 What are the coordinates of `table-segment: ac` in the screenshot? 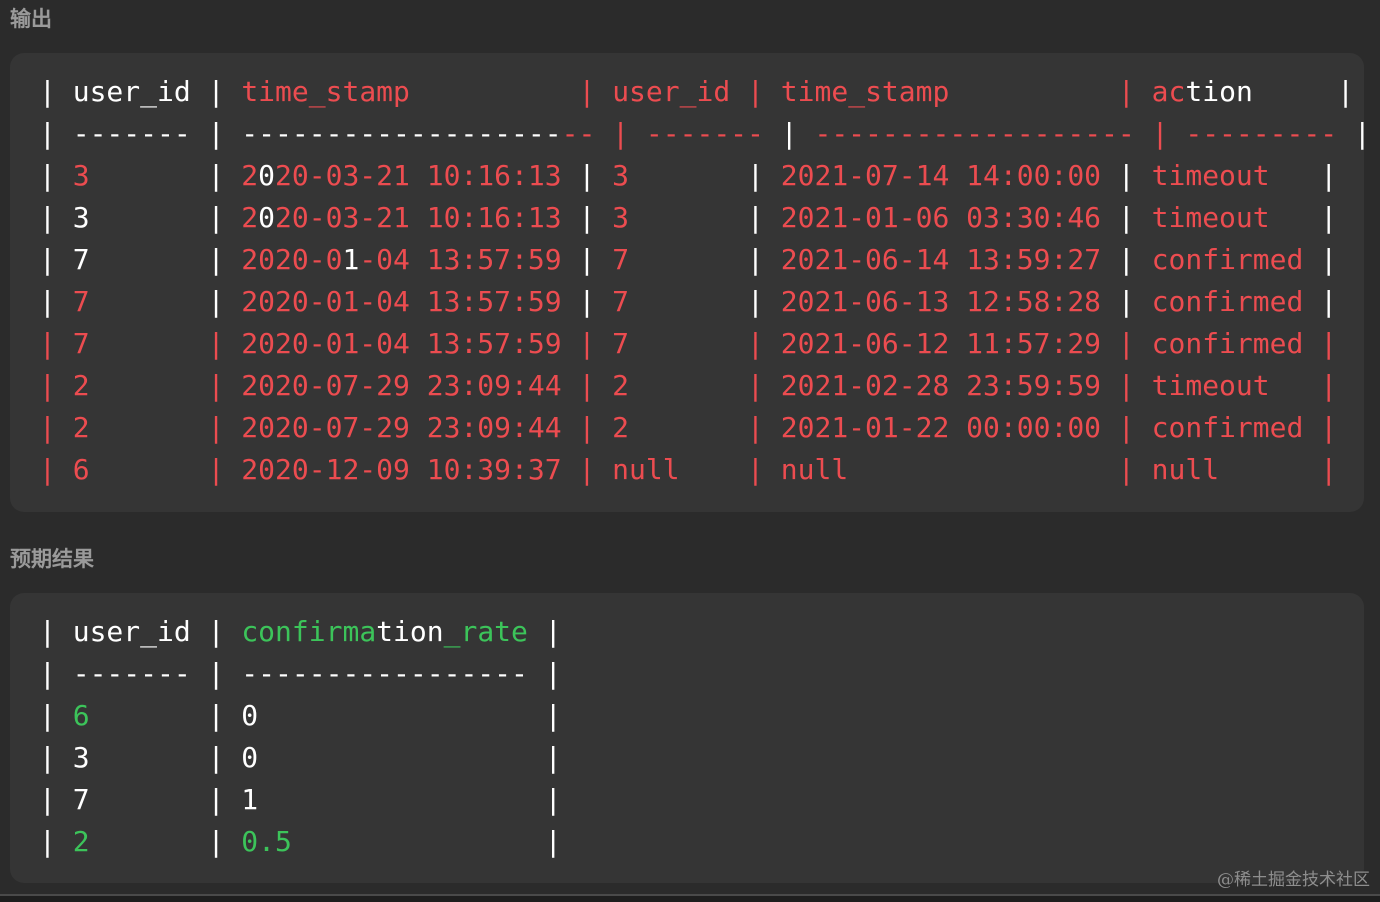 It's located at (1168, 91).